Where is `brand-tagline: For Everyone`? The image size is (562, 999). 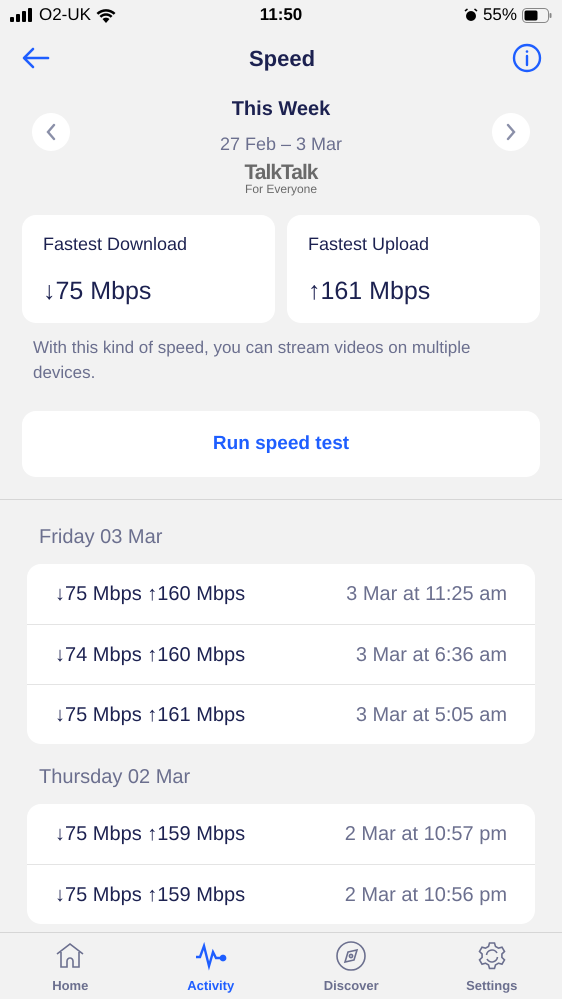
brand-tagline: For Everyone is located at coordinates (281, 189).